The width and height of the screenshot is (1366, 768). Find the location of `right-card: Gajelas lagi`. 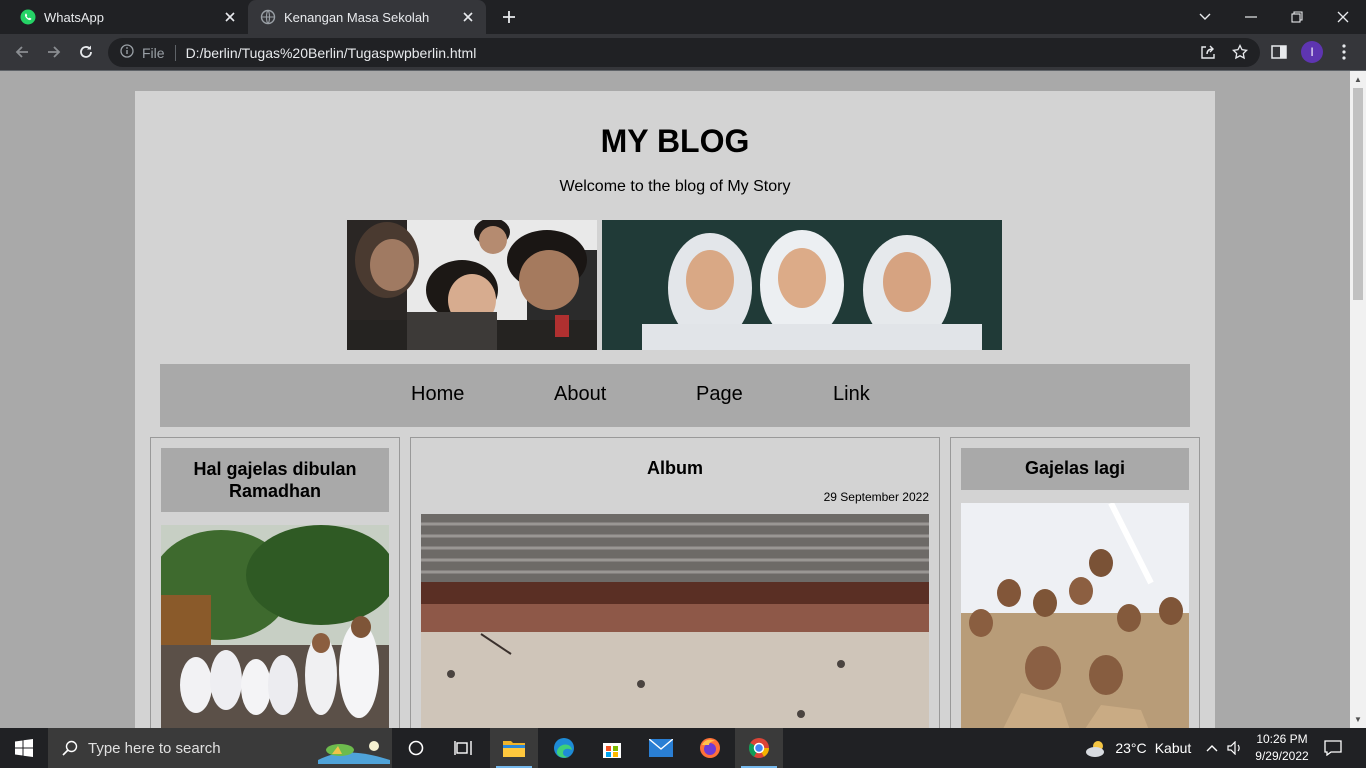

right-card: Gajelas lagi is located at coordinates (1075, 582).